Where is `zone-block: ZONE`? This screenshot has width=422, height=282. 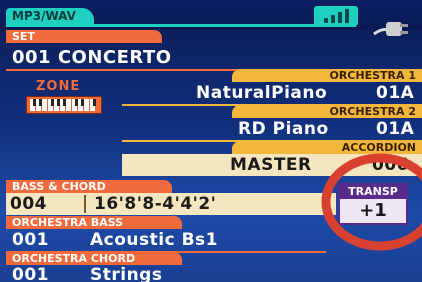
zone-block: ZONE is located at coordinates (65, 96).